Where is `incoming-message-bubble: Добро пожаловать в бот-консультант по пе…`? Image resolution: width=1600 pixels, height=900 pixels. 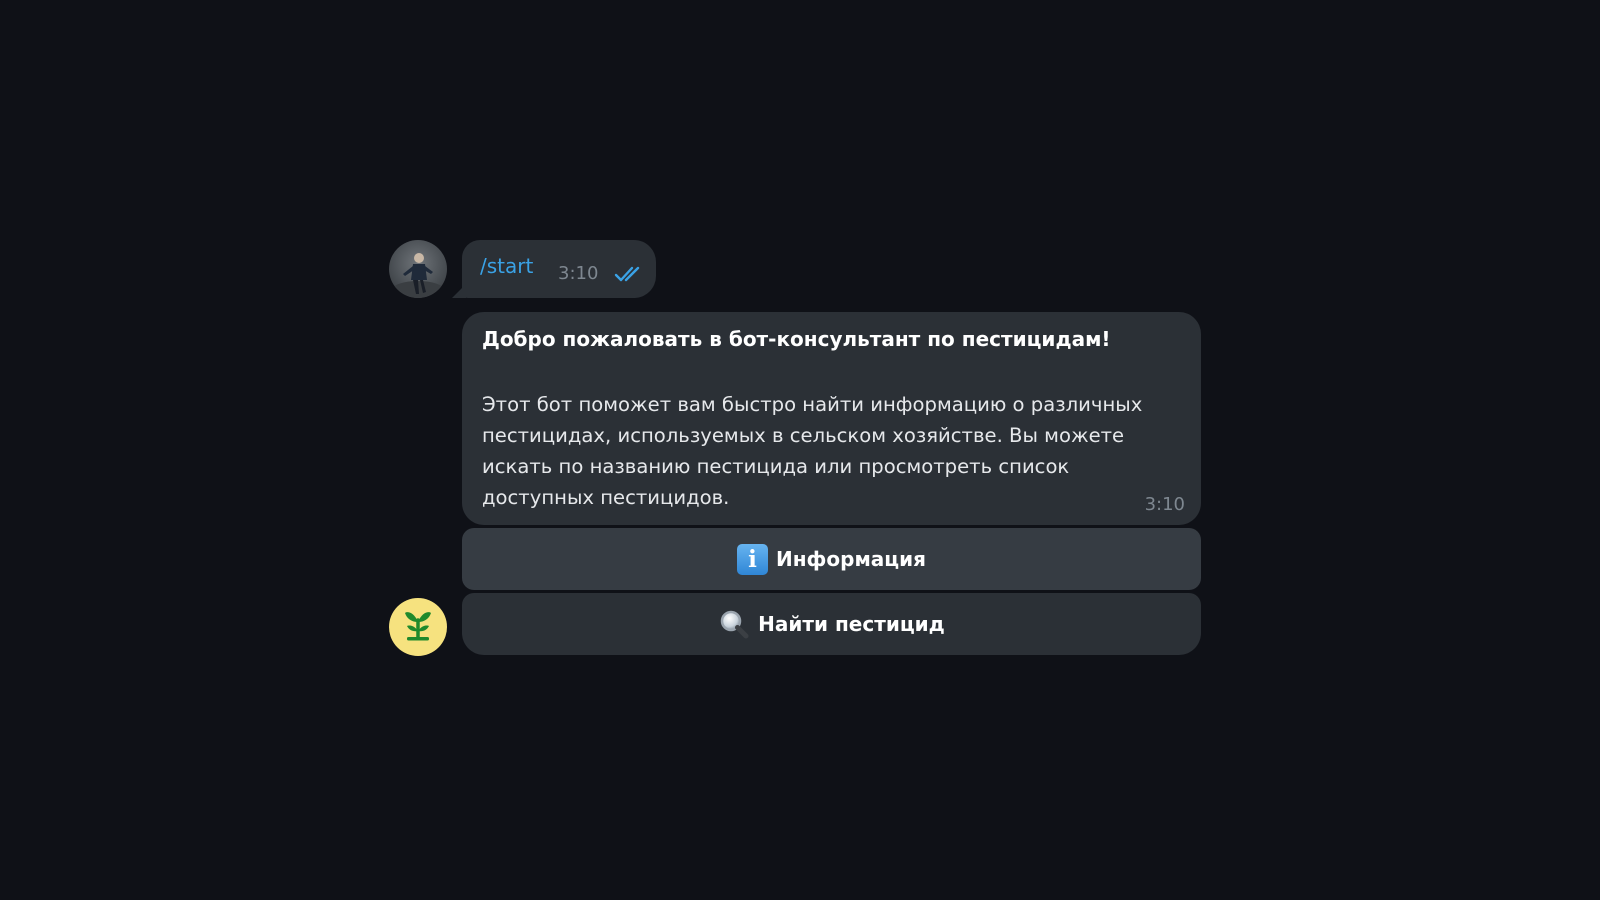
incoming-message-bubble: Добро пожаловать в бот-консультант по пе… is located at coordinates (831, 418).